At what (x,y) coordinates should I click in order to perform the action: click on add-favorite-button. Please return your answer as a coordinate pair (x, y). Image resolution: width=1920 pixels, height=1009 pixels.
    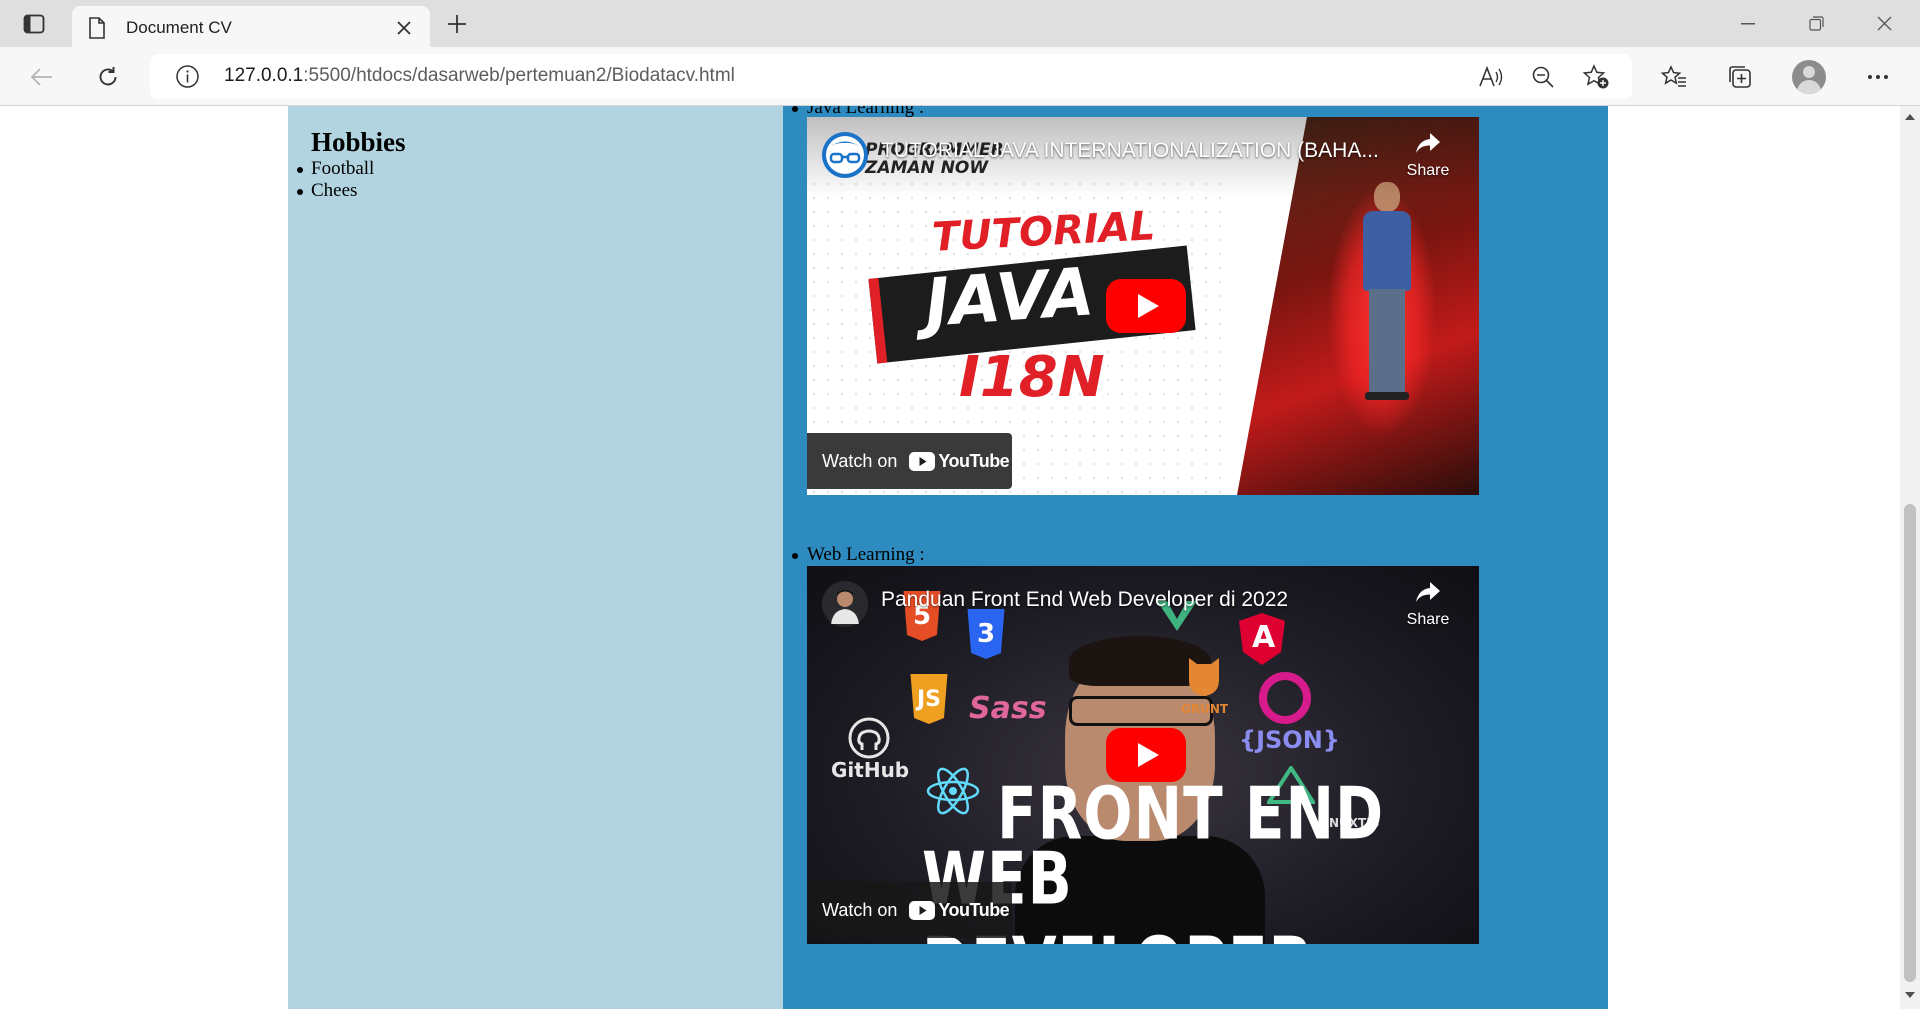
    Looking at the image, I should click on (1596, 77).